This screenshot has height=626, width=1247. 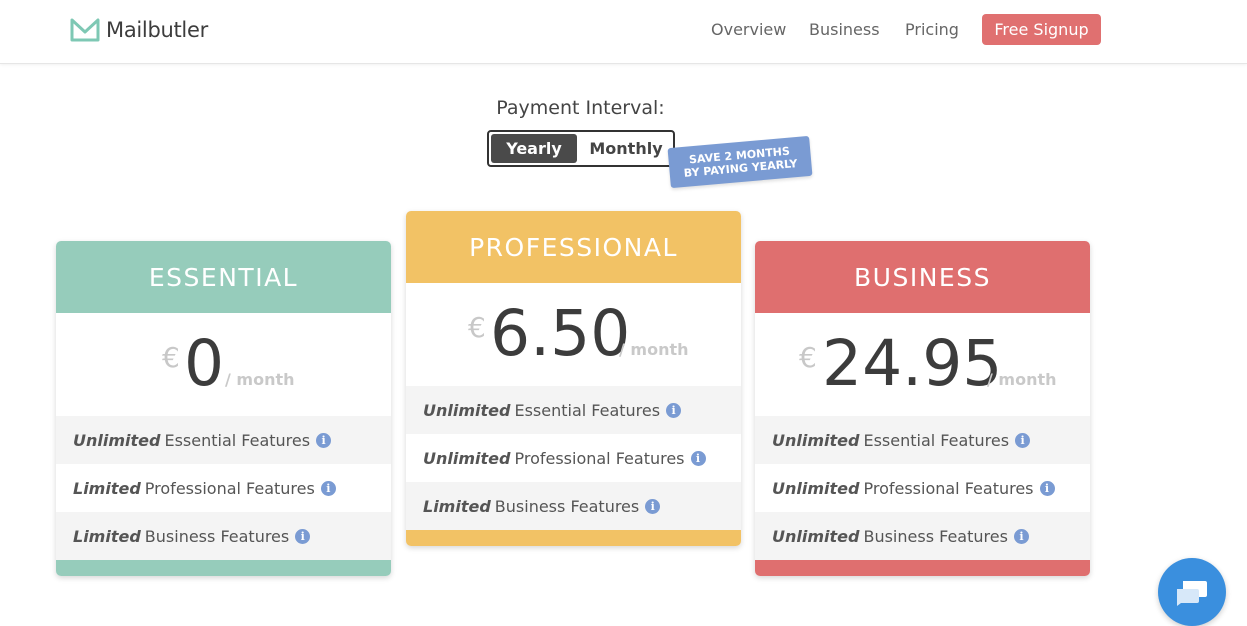 I want to click on payment-interval-label: Payment Interval:, so click(x=580, y=108).